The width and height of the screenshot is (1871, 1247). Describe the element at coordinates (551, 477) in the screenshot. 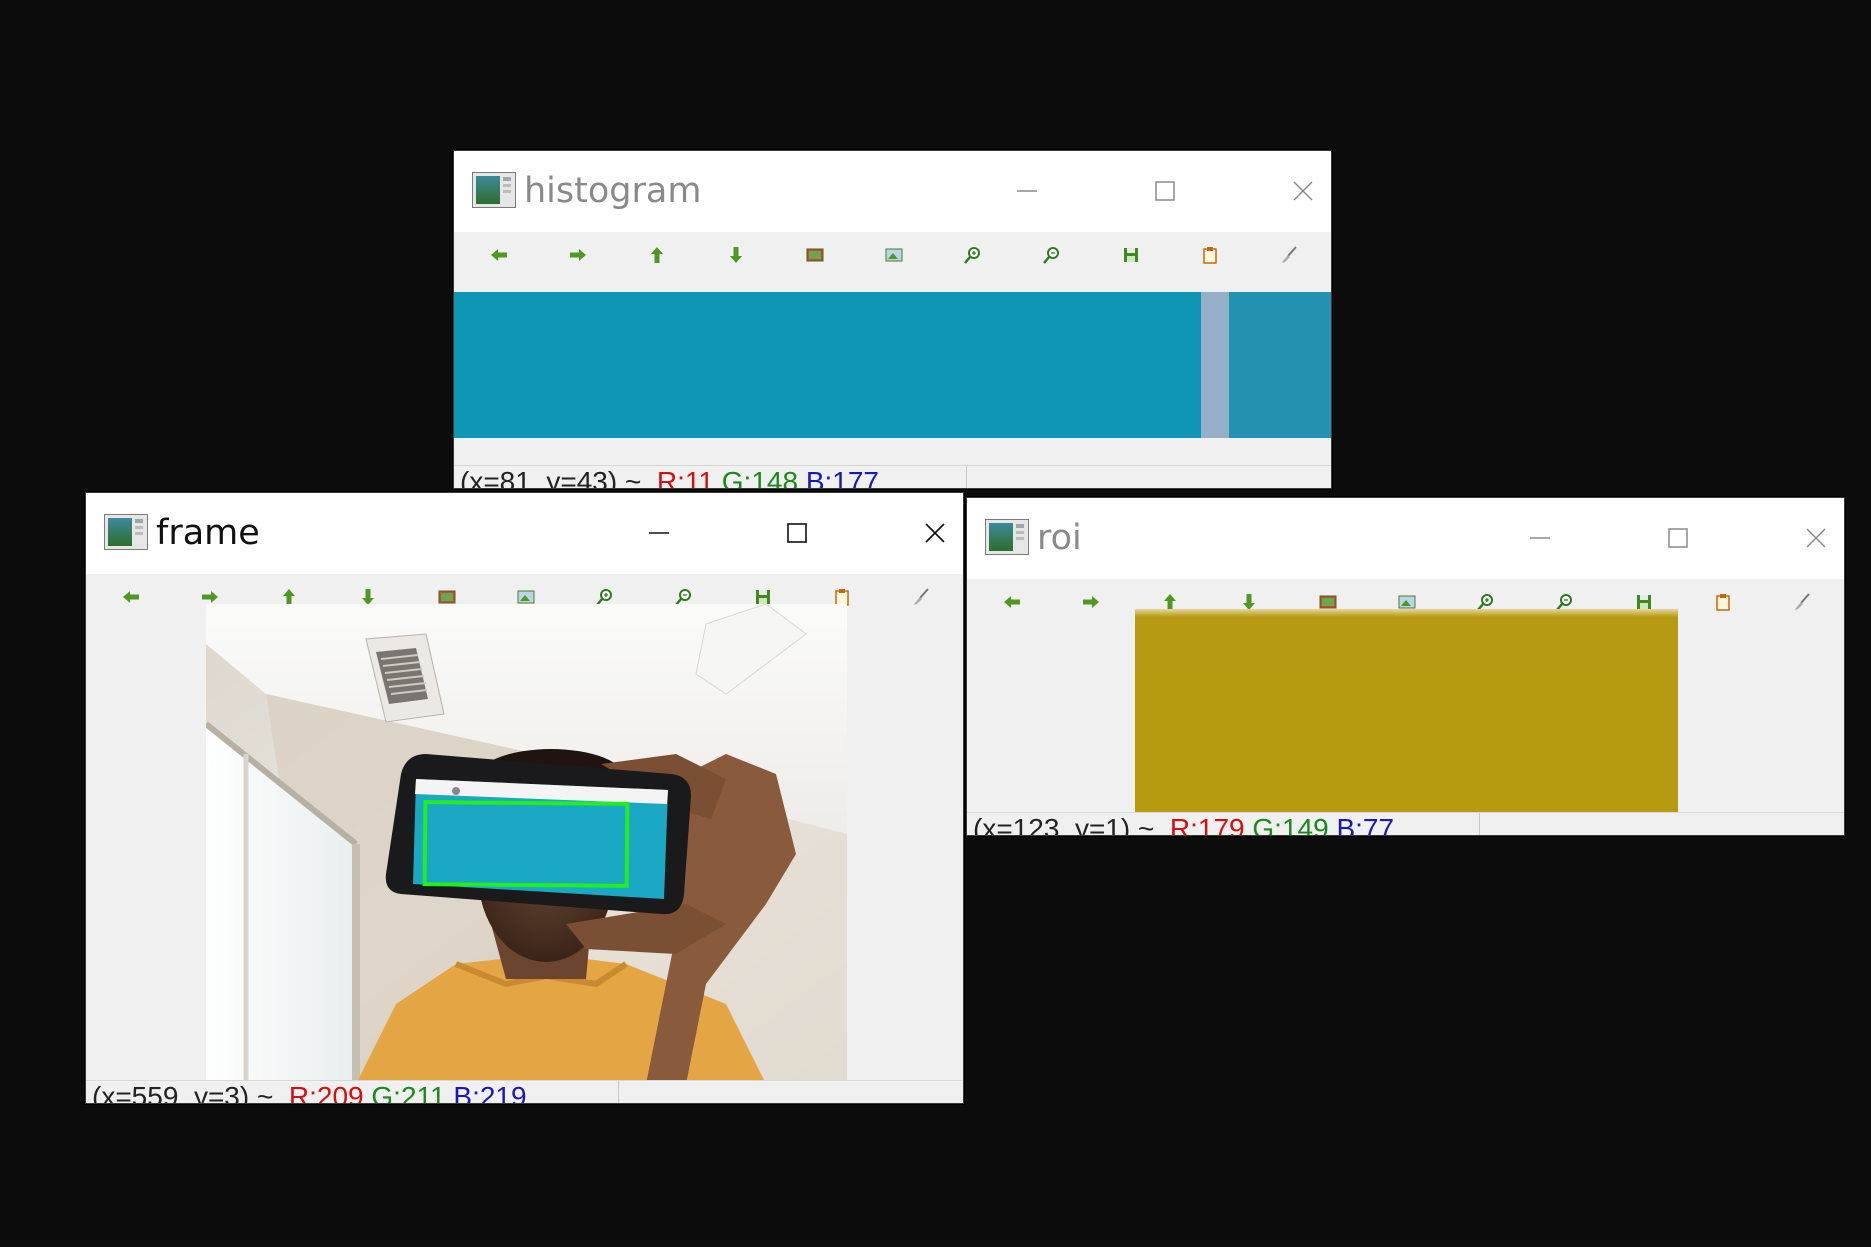

I see `status-coords: (x=81, y=43) ~` at that location.